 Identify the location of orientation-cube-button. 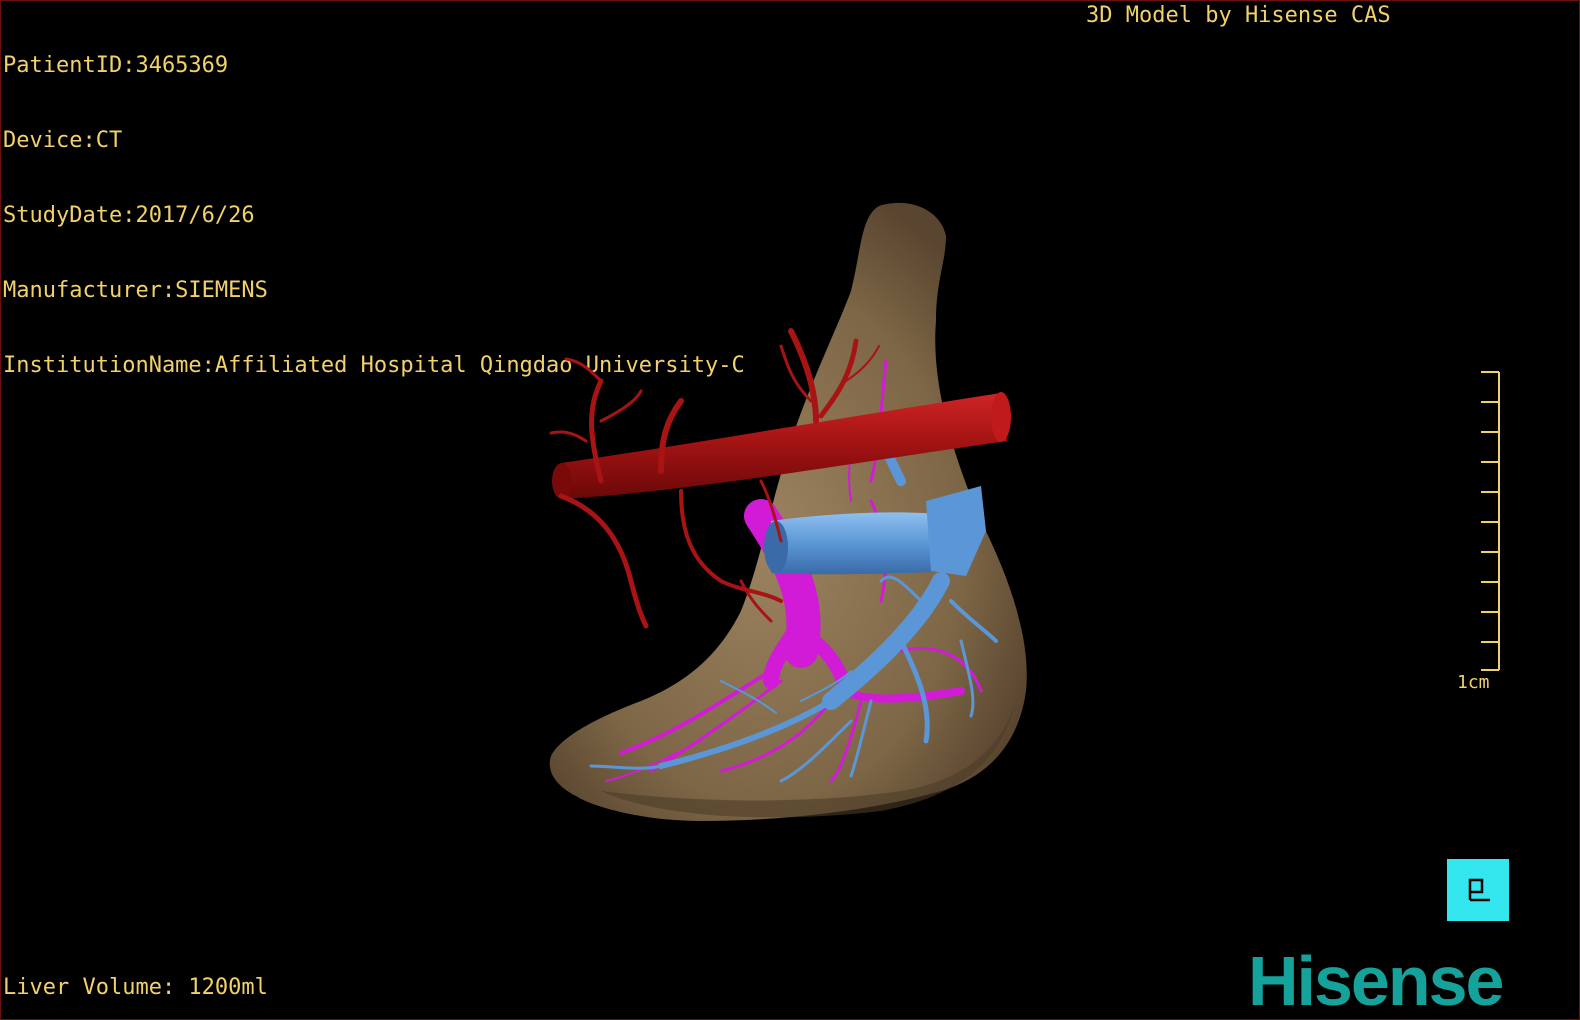
(1478, 890).